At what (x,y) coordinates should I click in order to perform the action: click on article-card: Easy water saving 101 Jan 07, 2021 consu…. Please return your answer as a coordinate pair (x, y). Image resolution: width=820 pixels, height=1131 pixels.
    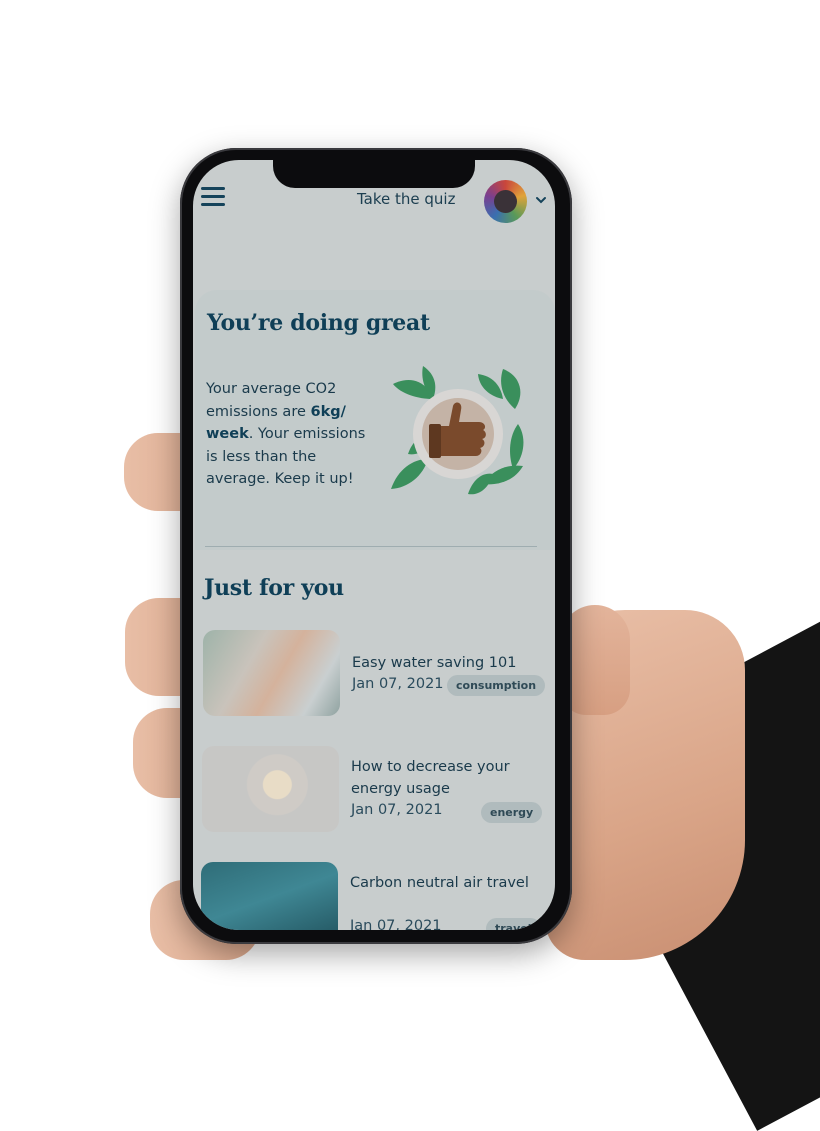
    Looking at the image, I should click on (374, 675).